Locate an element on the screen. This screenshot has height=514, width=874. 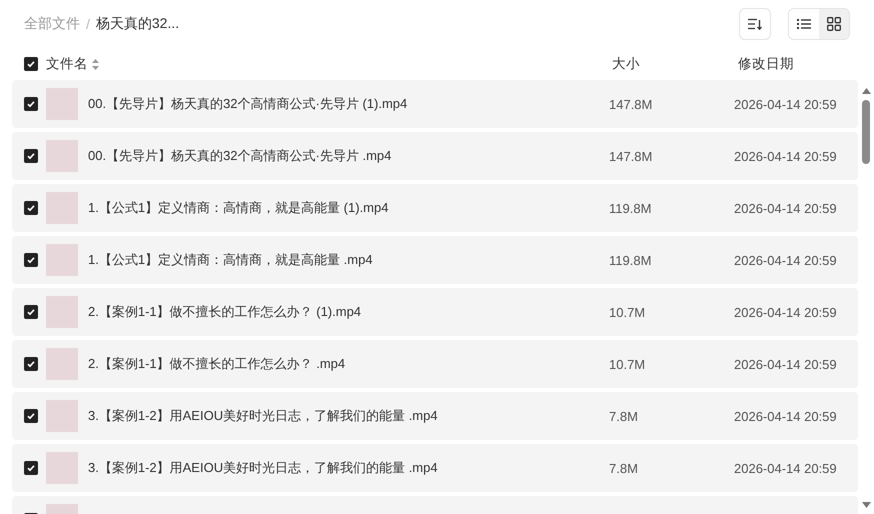
file-name: 1.【公式1】定义情商：高情商，就是高能量 (1).mp4 is located at coordinates (239, 208).